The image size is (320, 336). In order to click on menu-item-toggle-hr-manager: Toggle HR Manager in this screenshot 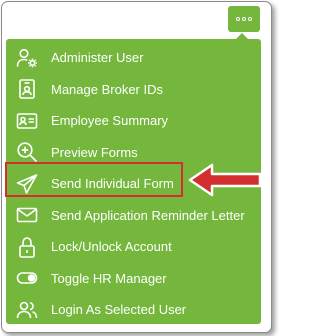, I will do `click(133, 279)`.